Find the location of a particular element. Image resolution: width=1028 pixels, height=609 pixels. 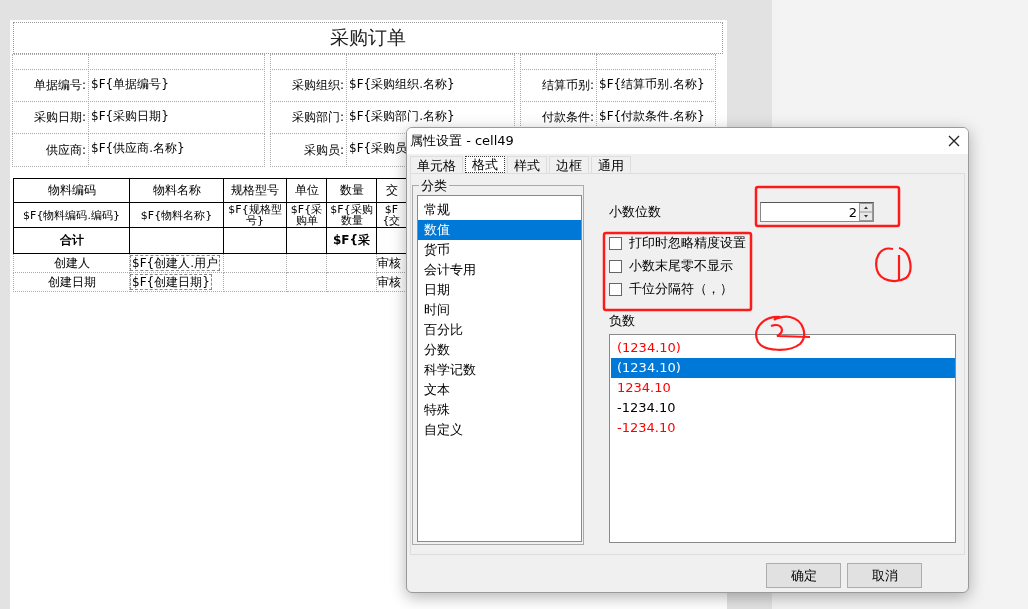

category-item: 特殊 is located at coordinates (499, 410).